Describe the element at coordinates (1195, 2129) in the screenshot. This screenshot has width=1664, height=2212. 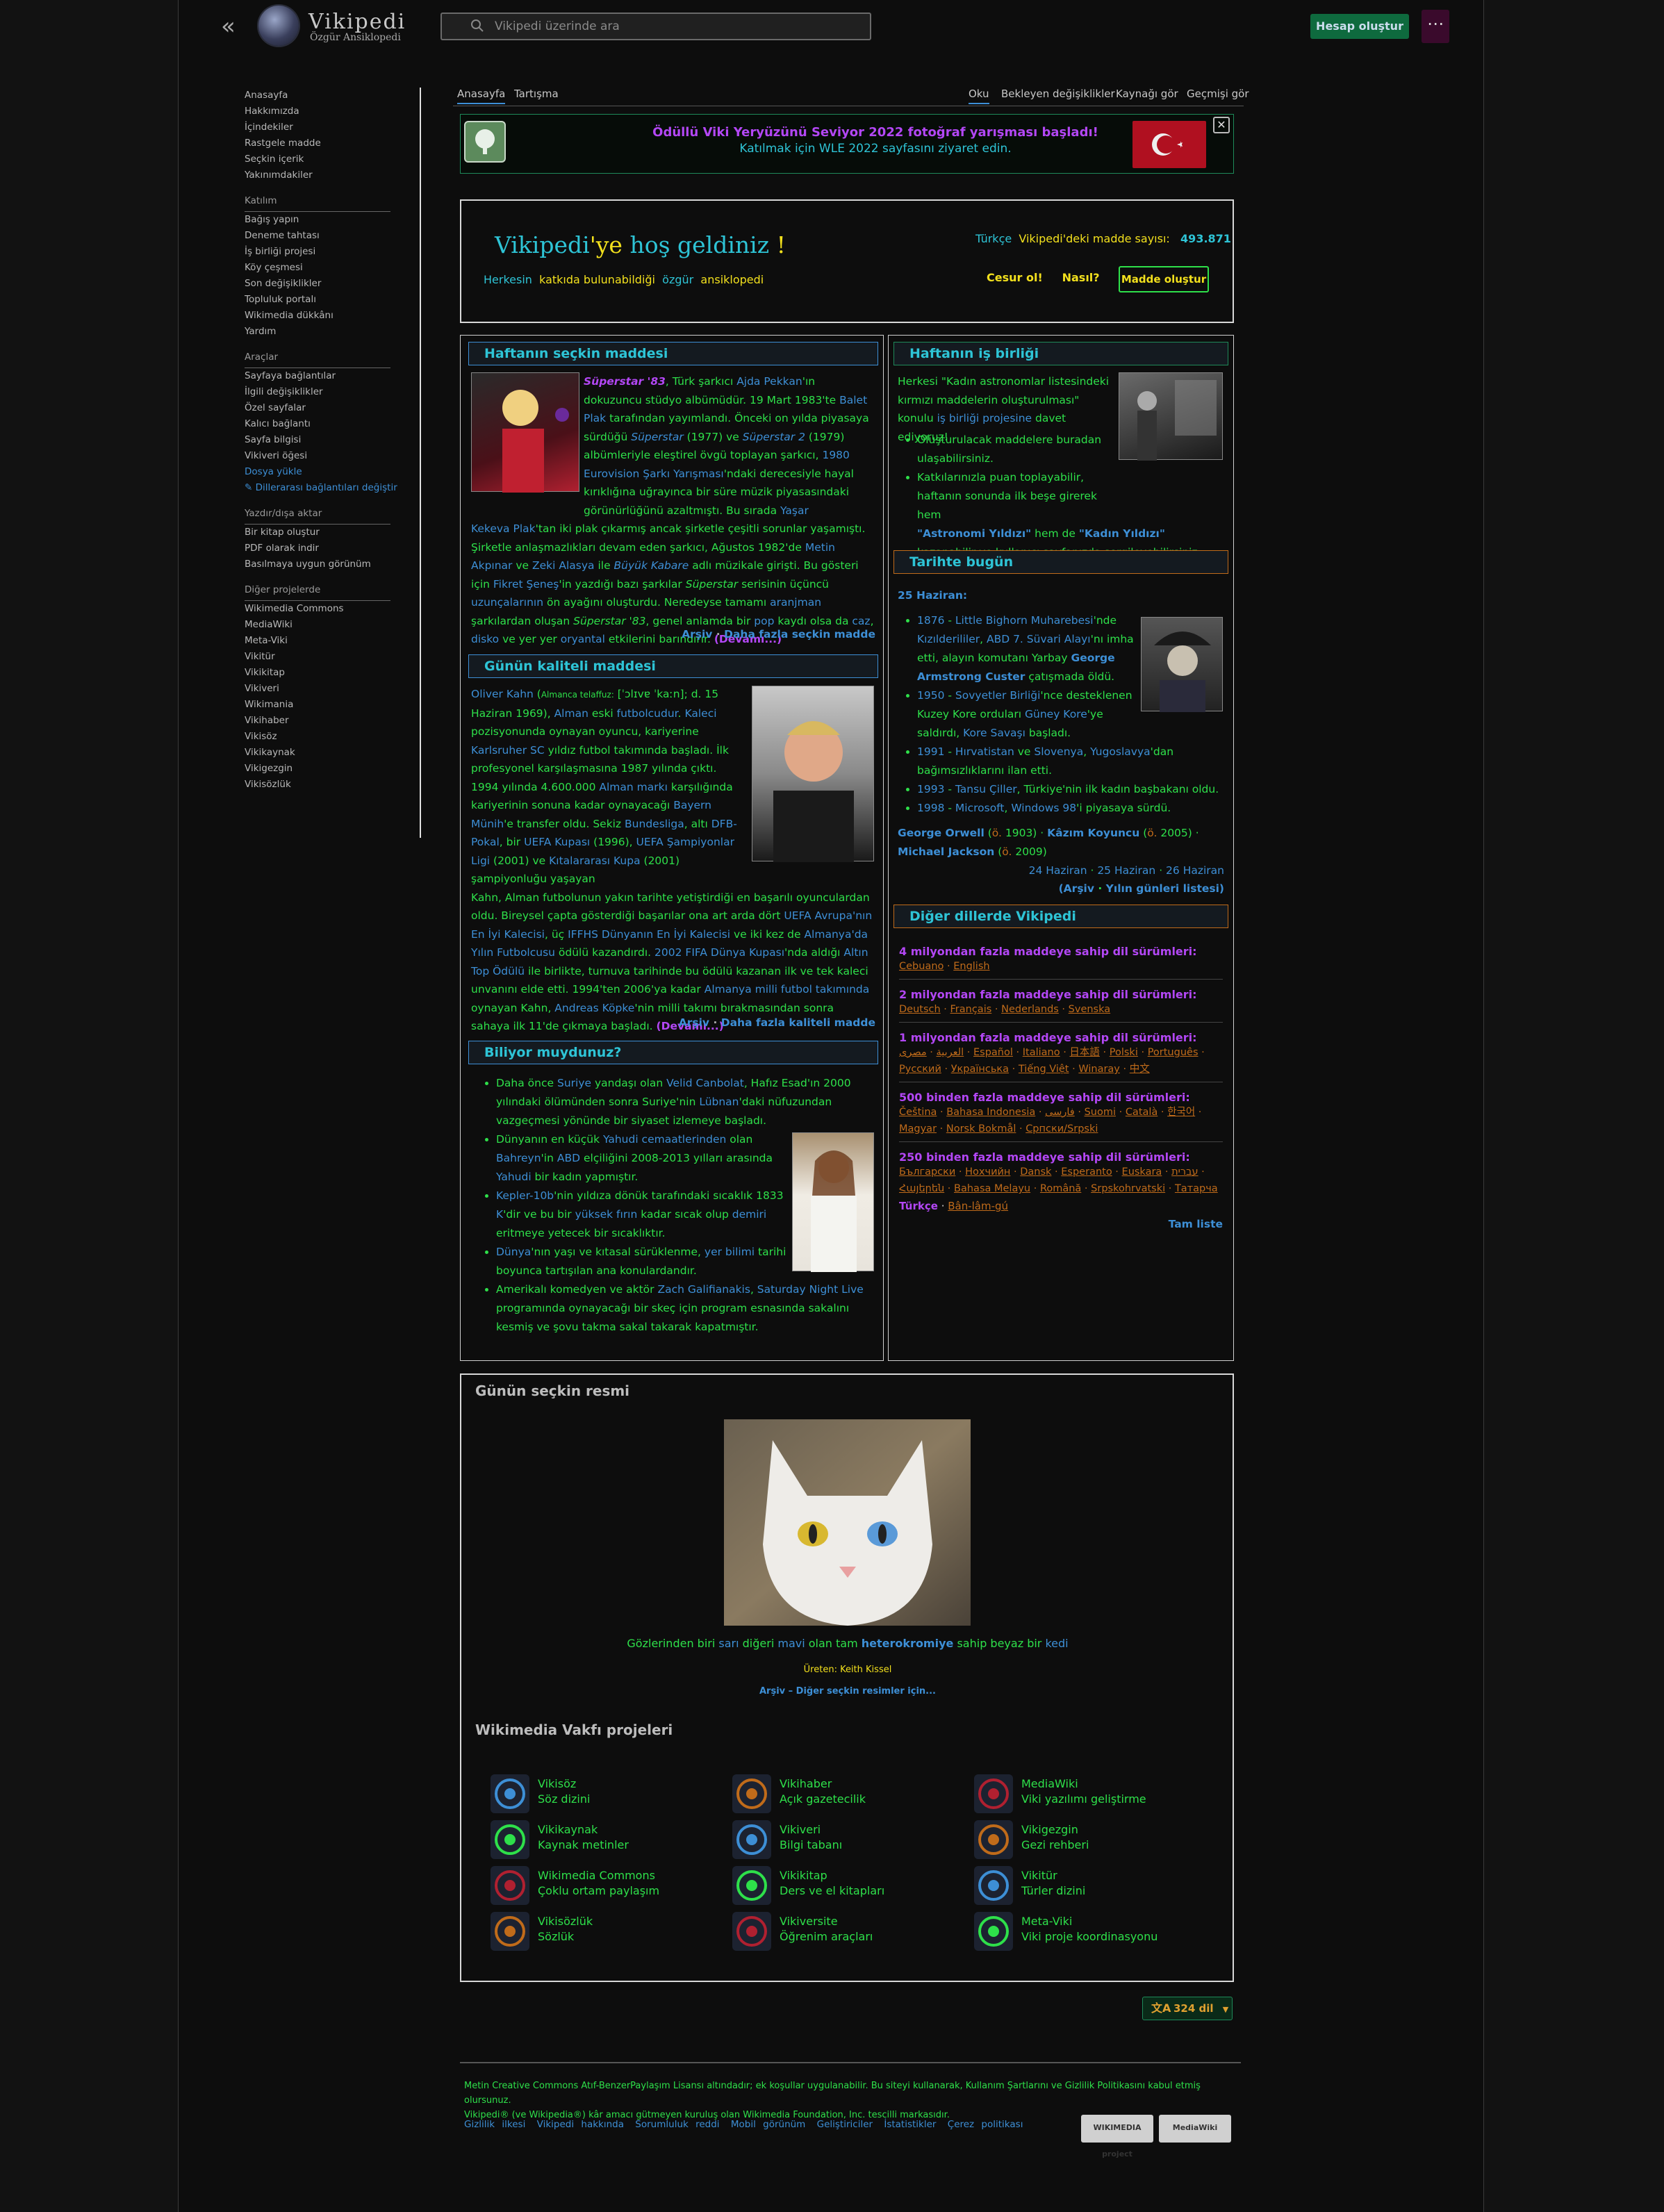
I see `powered-by-mediawiki-logo: MediaWiki` at that location.